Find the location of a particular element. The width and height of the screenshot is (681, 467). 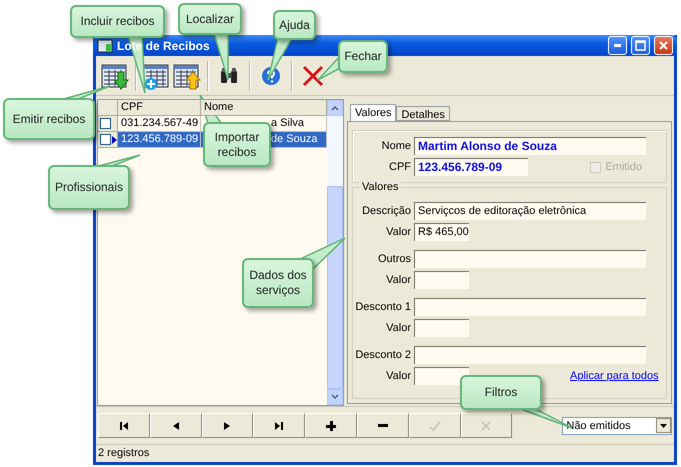

minimize-icon is located at coordinates (617, 46).